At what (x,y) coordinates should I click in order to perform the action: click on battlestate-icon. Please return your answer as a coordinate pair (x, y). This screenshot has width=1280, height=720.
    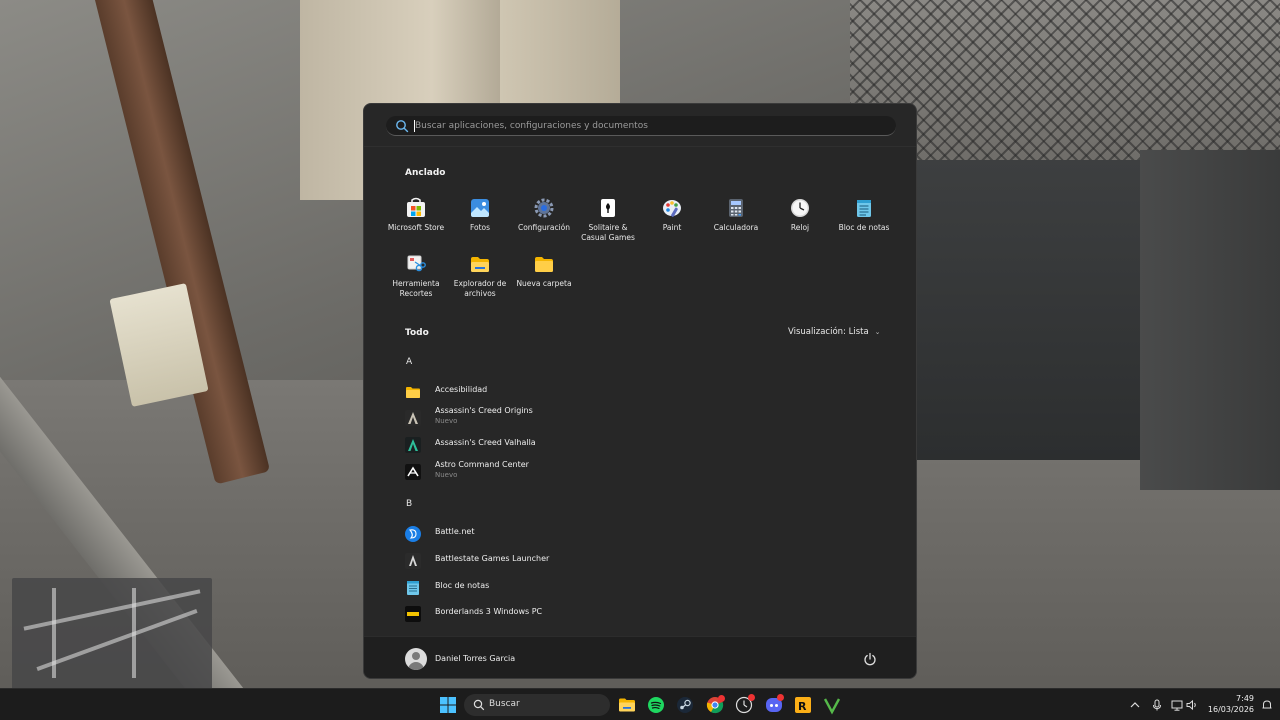
    Looking at the image, I should click on (413, 561).